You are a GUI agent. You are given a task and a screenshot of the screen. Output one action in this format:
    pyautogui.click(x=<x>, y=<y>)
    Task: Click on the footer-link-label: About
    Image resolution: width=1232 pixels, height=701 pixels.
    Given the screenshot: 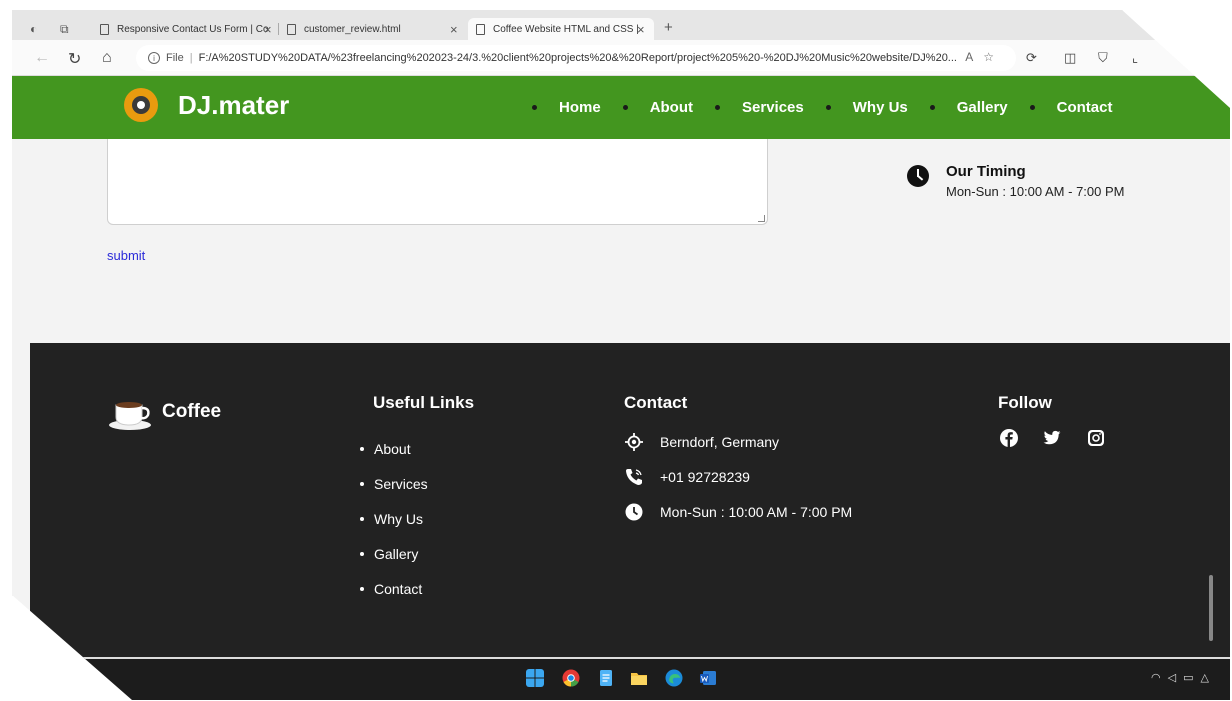 What is the action you would take?
    pyautogui.click(x=392, y=448)
    